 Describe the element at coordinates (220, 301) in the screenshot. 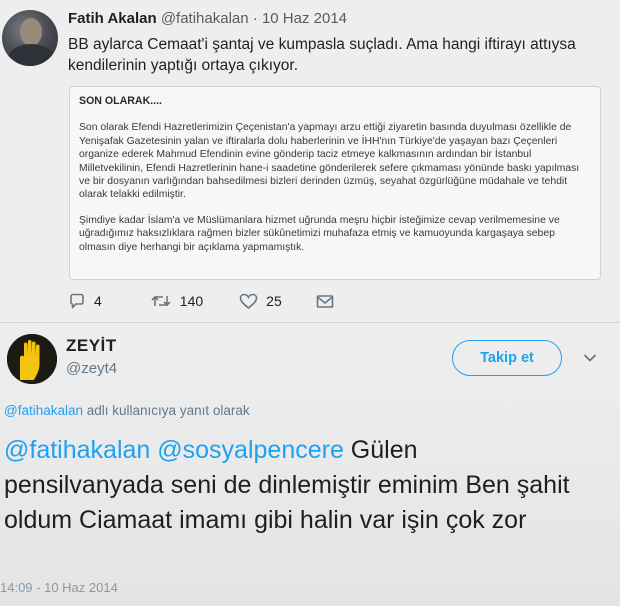

I see `quoted-tweet-actions: 4 140 25` at that location.